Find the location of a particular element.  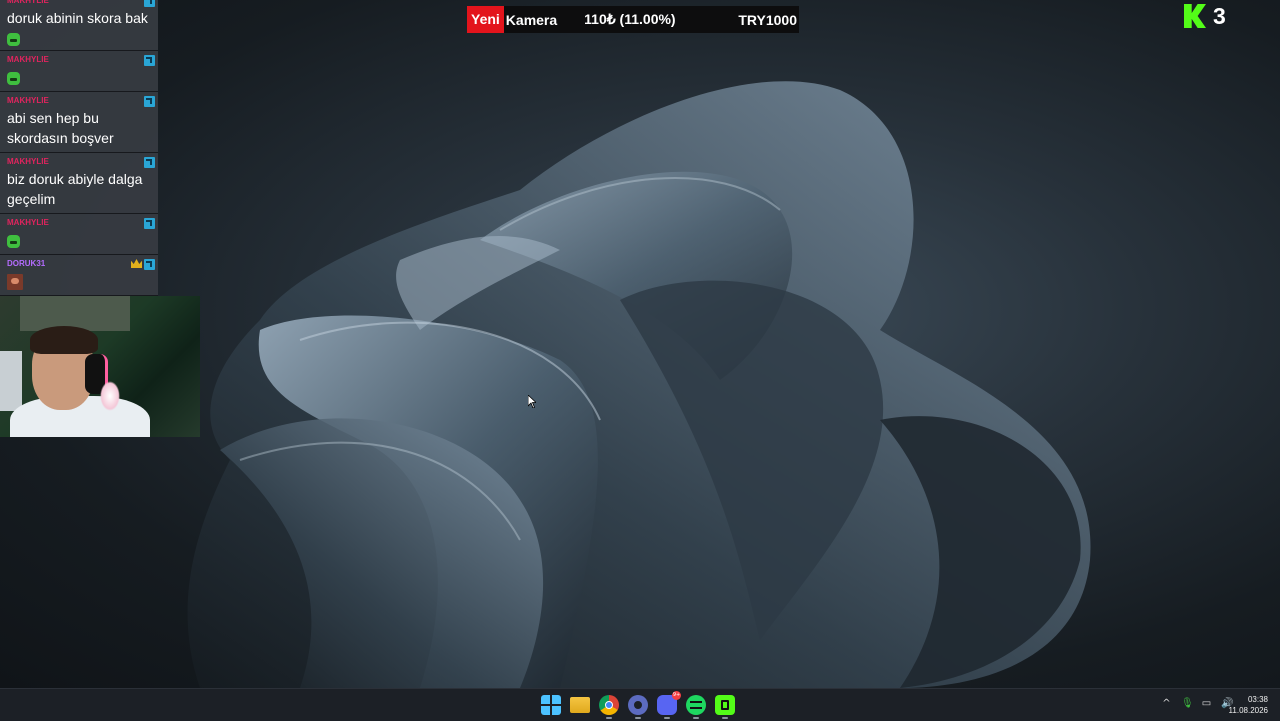

goal-label-camera: Kamera is located at coordinates (531, 19).